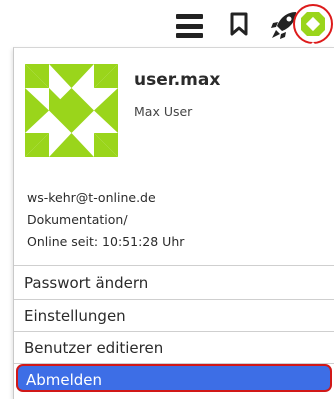  Describe the element at coordinates (177, 80) in the screenshot. I see `username: user.max` at that location.